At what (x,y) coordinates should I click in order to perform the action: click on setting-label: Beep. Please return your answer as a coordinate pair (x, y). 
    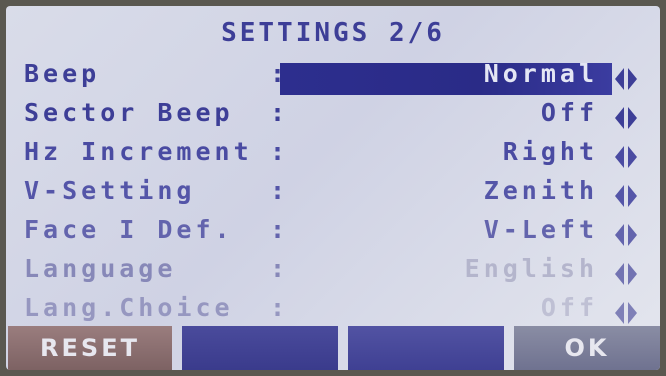
    Looking at the image, I should click on (62, 73).